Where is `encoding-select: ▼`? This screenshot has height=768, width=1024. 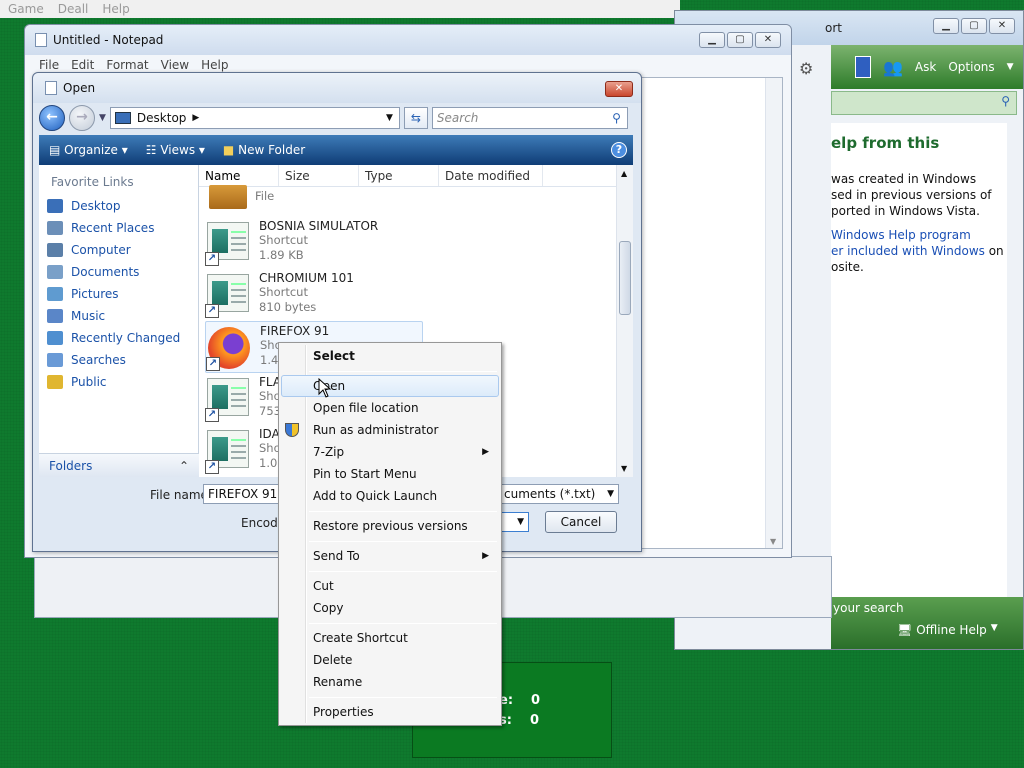
encoding-select: ▼ is located at coordinates (514, 522).